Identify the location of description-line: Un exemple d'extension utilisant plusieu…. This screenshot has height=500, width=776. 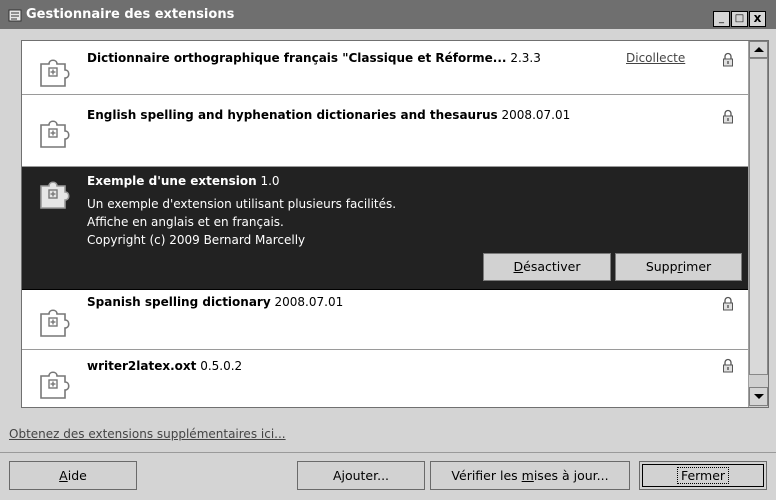
(242, 204).